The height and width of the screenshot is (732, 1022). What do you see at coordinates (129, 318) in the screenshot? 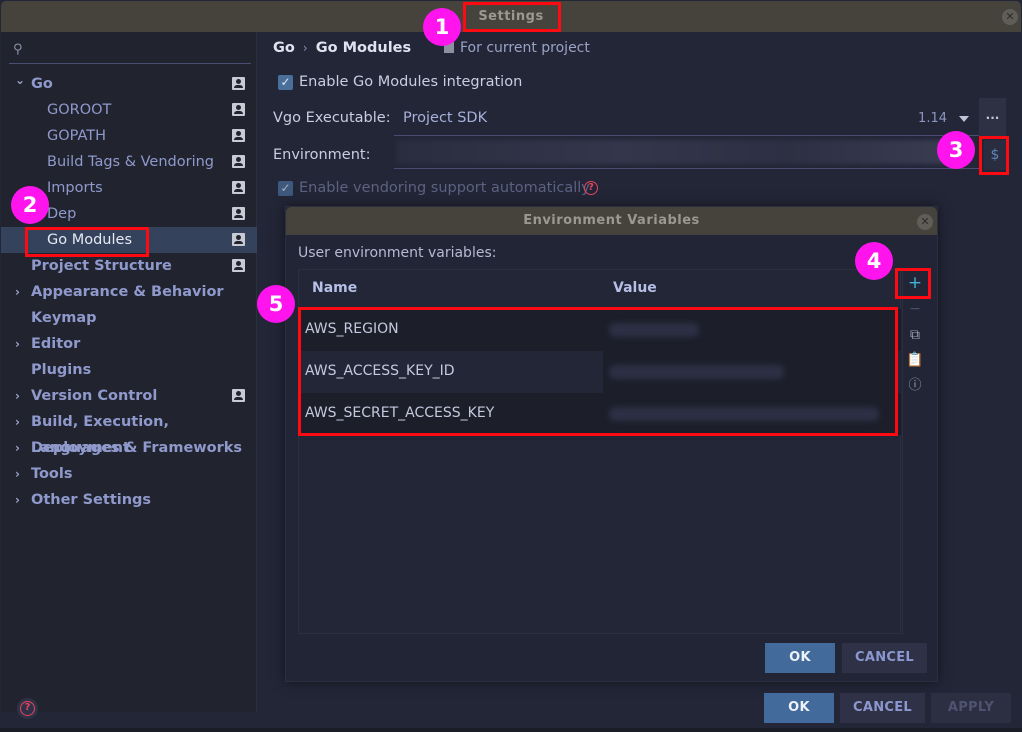
I see `sidebar-item-keymap: Keymap` at bounding box center [129, 318].